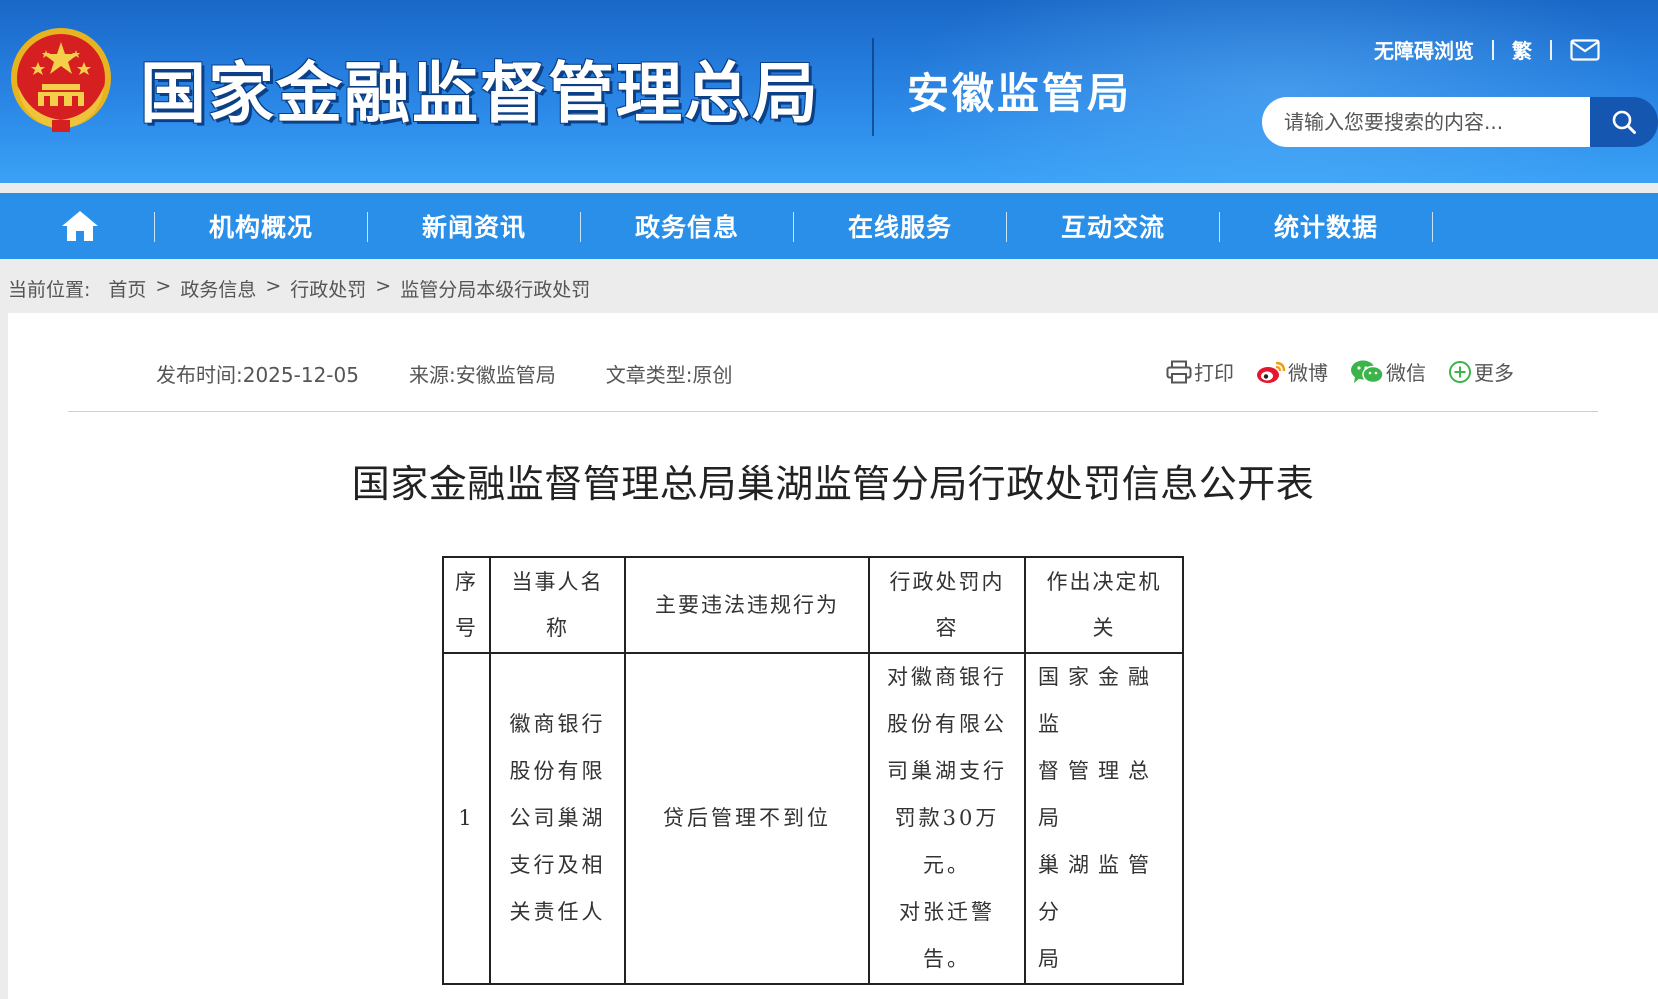 The width and height of the screenshot is (1658, 999). Describe the element at coordinates (557, 628) in the screenshot. I see `header-text: 称` at that location.